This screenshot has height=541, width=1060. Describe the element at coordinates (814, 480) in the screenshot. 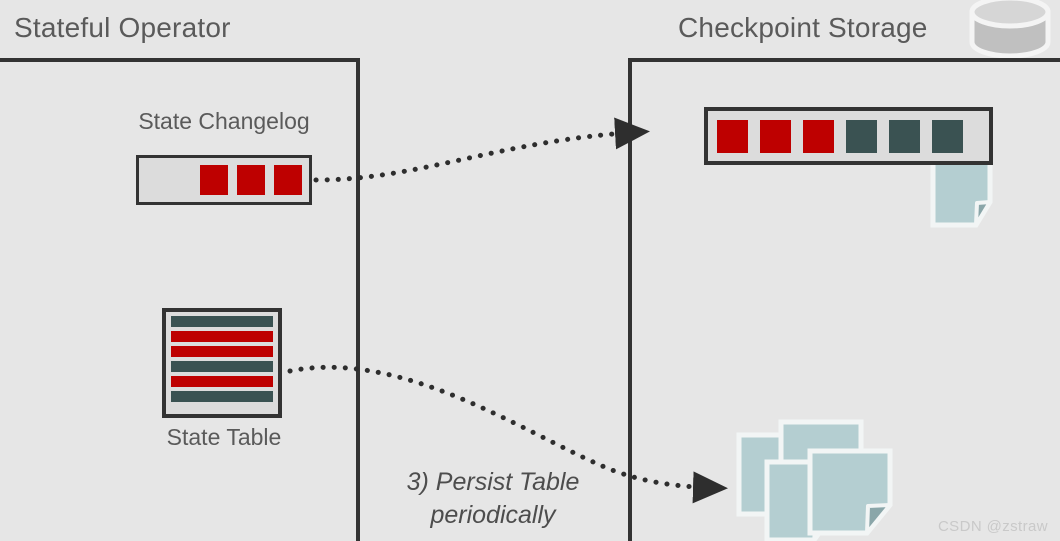

I see `document-stack-icon` at that location.